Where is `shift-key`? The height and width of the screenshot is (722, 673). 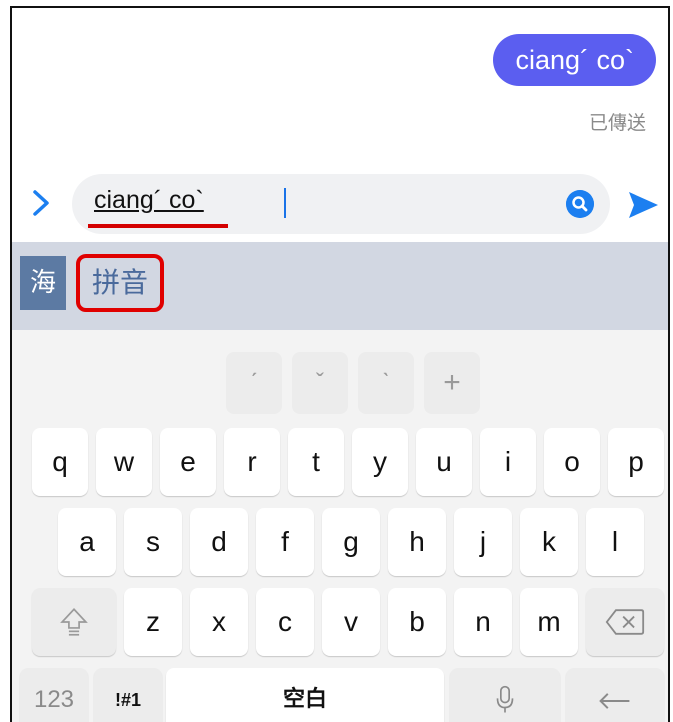
shift-key is located at coordinates (74, 622).